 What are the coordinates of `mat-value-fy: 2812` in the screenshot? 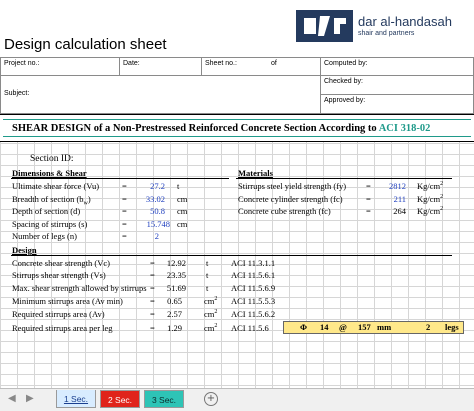 It's located at (393, 186).